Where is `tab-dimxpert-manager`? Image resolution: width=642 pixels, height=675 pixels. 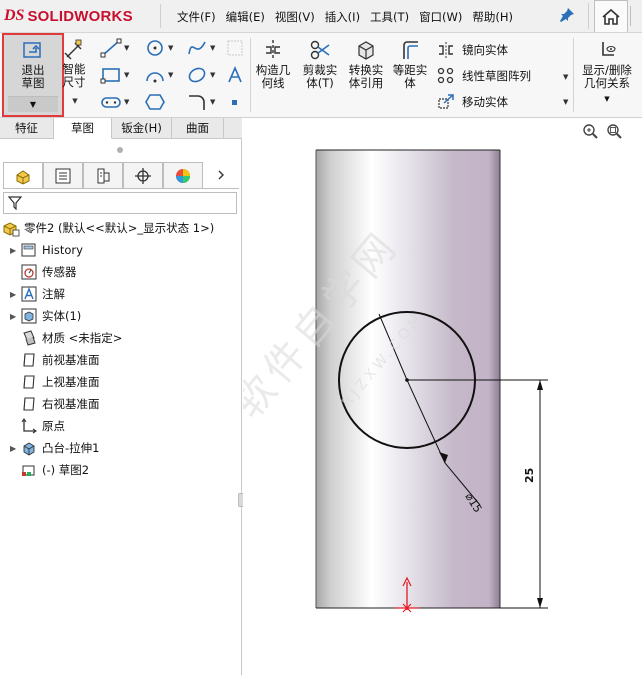
tab-dimxpert-manager is located at coordinates (143, 175).